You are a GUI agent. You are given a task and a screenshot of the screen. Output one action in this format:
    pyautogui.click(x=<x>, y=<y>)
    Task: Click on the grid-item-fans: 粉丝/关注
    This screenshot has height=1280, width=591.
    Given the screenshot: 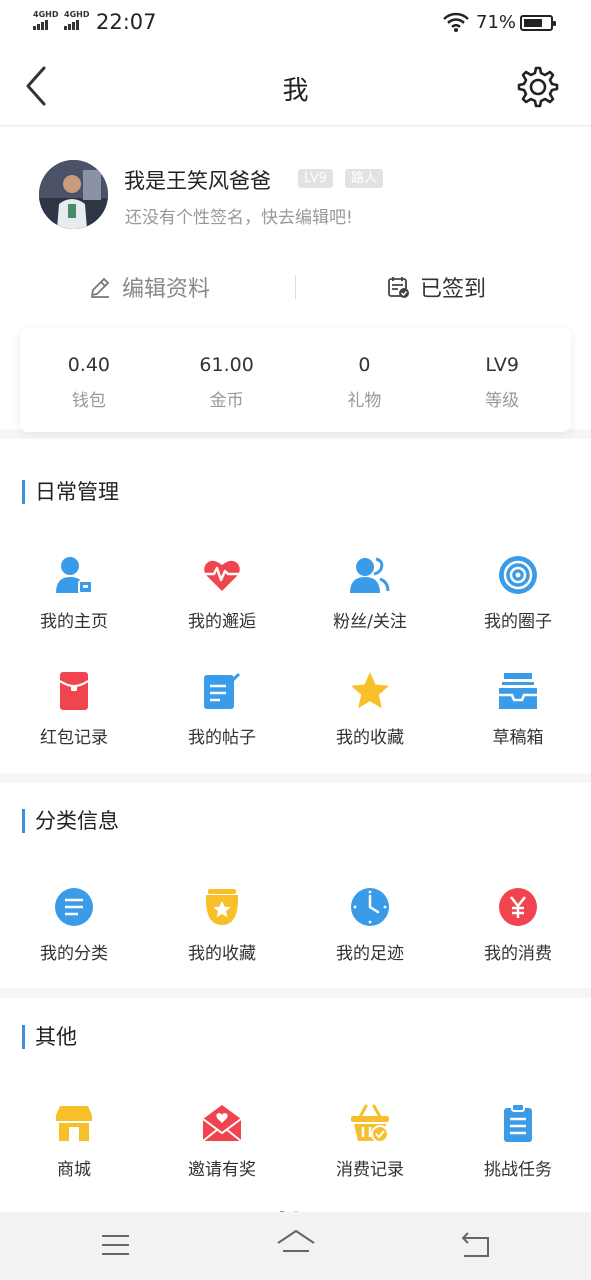 What is the action you would take?
    pyautogui.click(x=370, y=593)
    